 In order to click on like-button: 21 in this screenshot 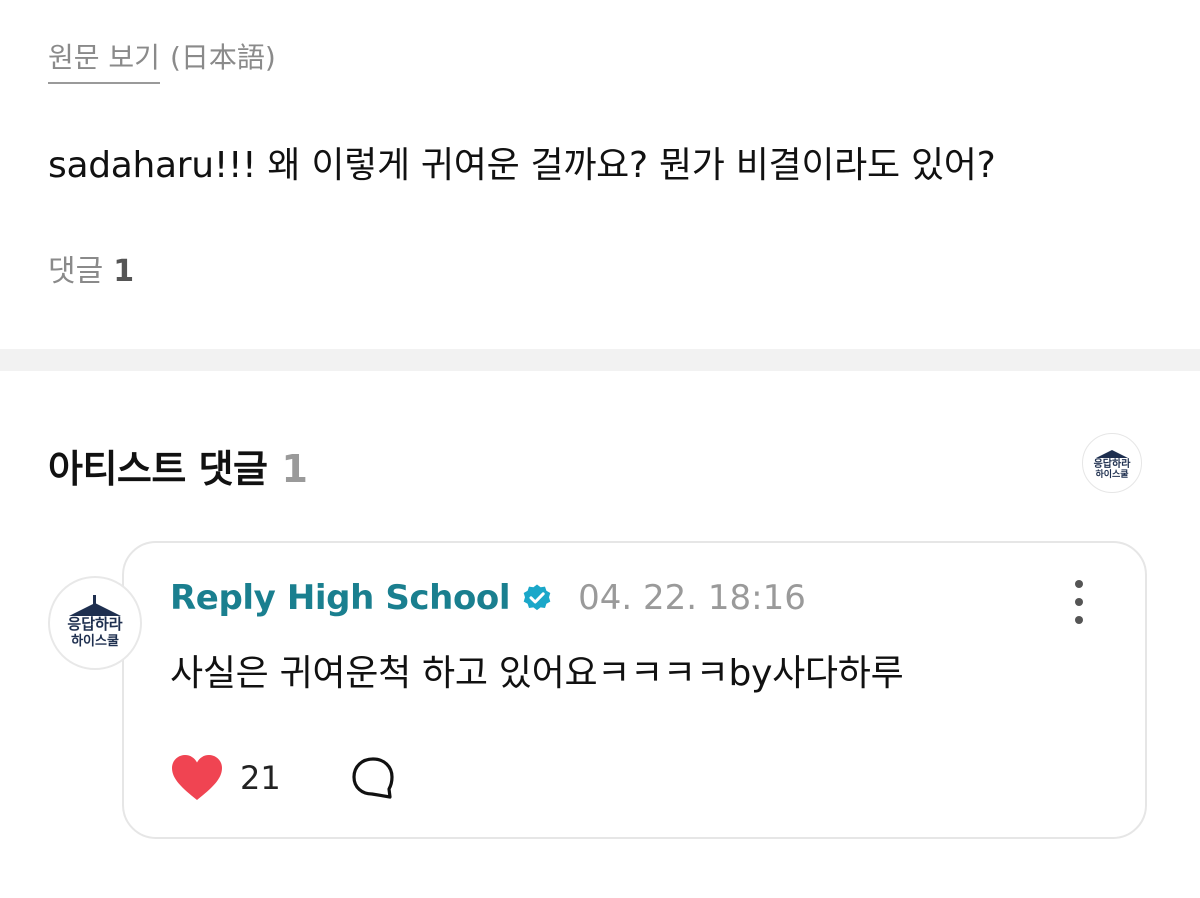, I will do `click(225, 778)`.